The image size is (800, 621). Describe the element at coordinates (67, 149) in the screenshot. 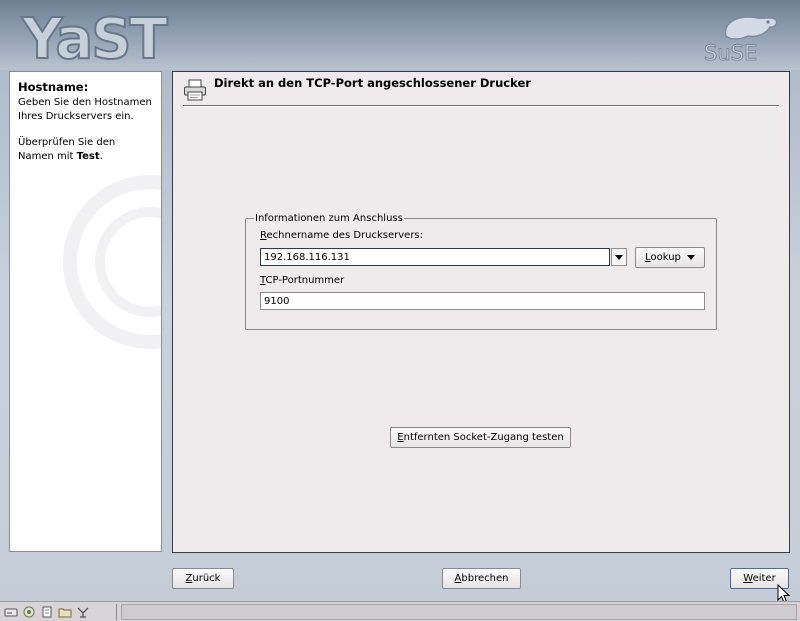

I see `help-text-2: Überprüfen Sie den Namen mit Test.` at that location.